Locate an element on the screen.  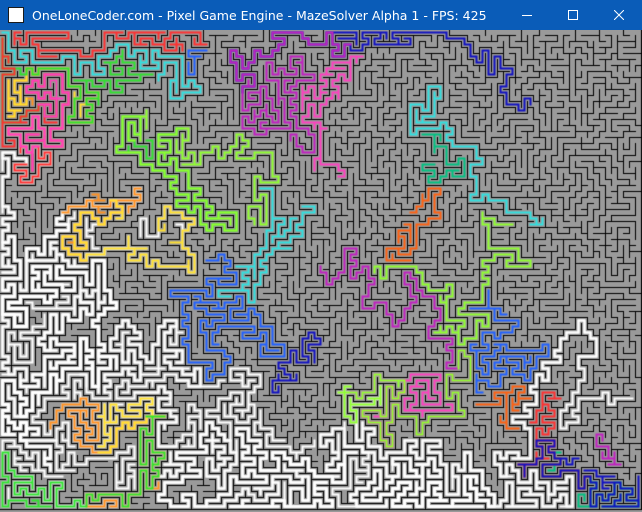
maximize-button is located at coordinates (573, 15).